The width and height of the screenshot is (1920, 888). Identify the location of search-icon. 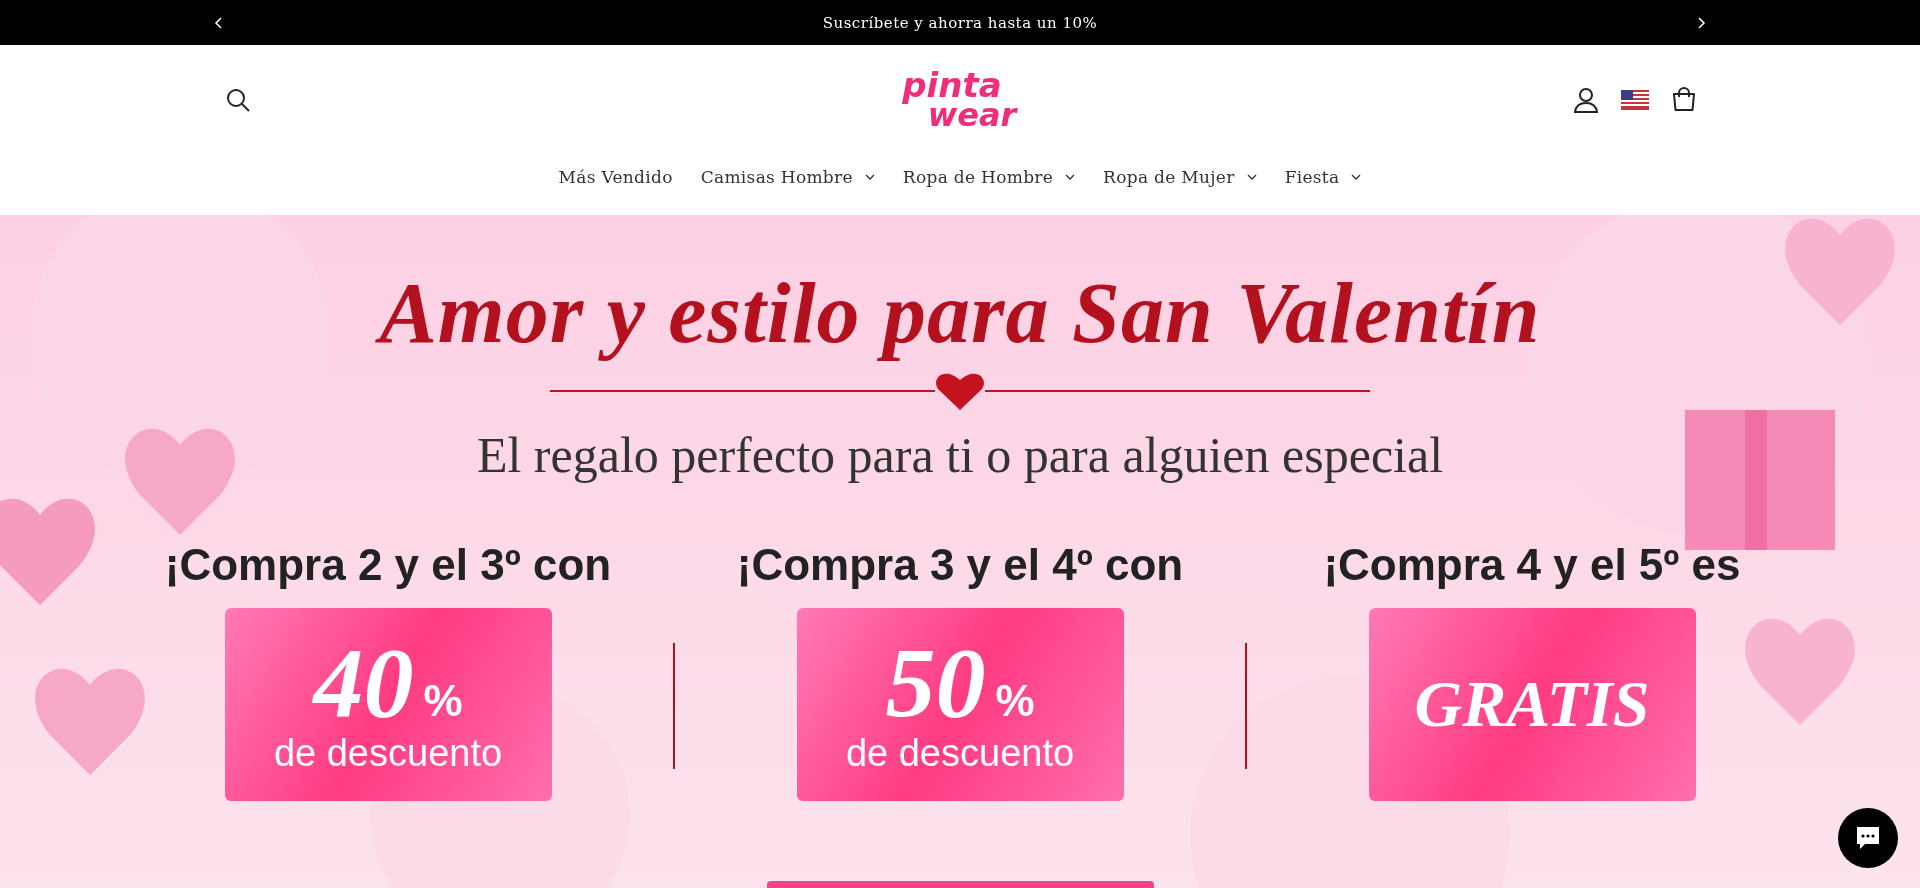
(238, 100).